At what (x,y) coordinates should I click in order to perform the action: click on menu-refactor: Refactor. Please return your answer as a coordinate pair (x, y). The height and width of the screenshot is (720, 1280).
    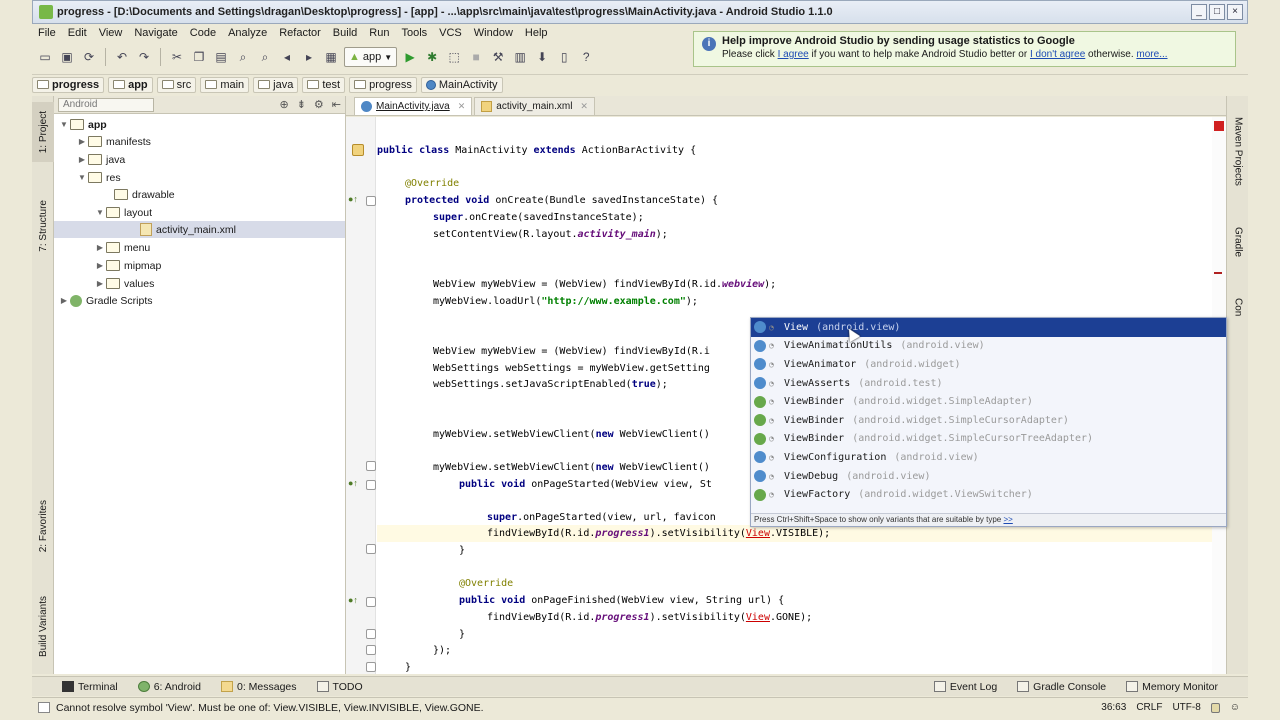
    Looking at the image, I should click on (300, 33).